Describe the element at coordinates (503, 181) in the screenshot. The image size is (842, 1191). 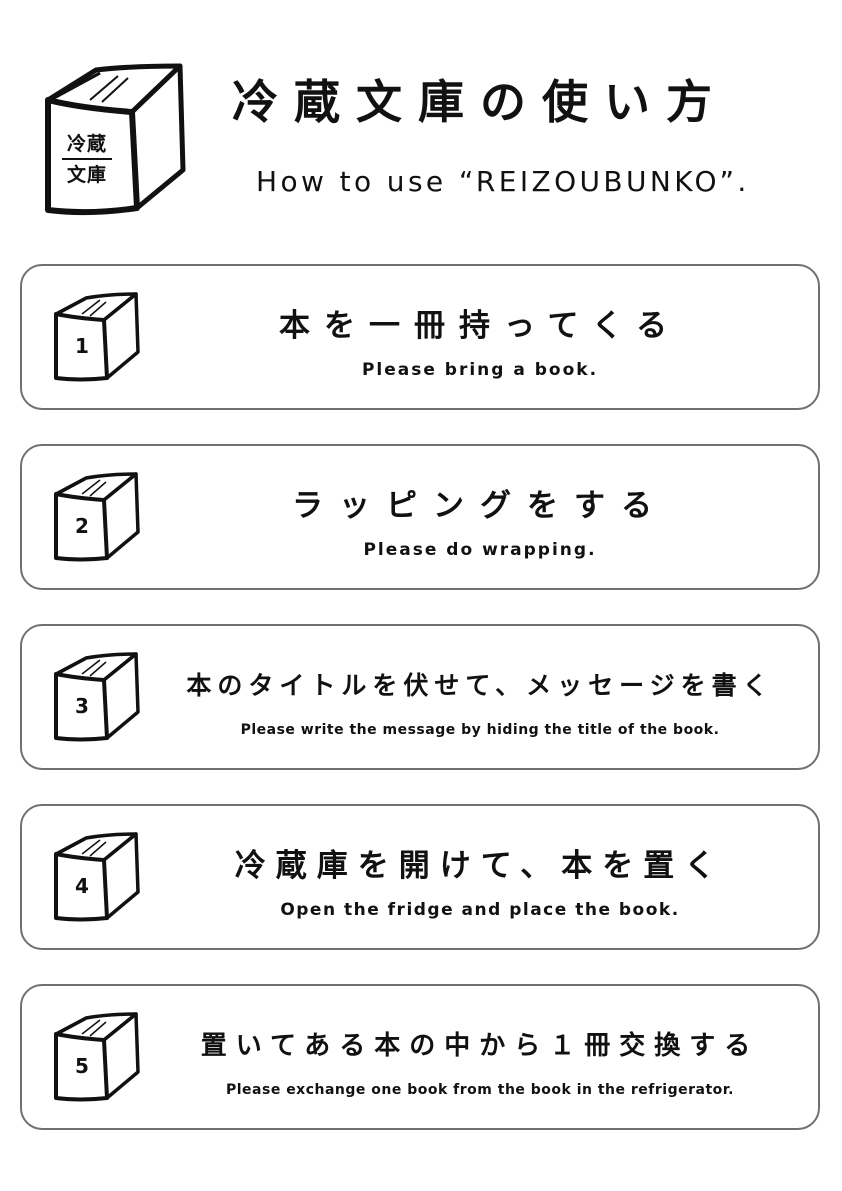
I see `page-subtitle: How to use “REIZOUBUNKO”.` at that location.